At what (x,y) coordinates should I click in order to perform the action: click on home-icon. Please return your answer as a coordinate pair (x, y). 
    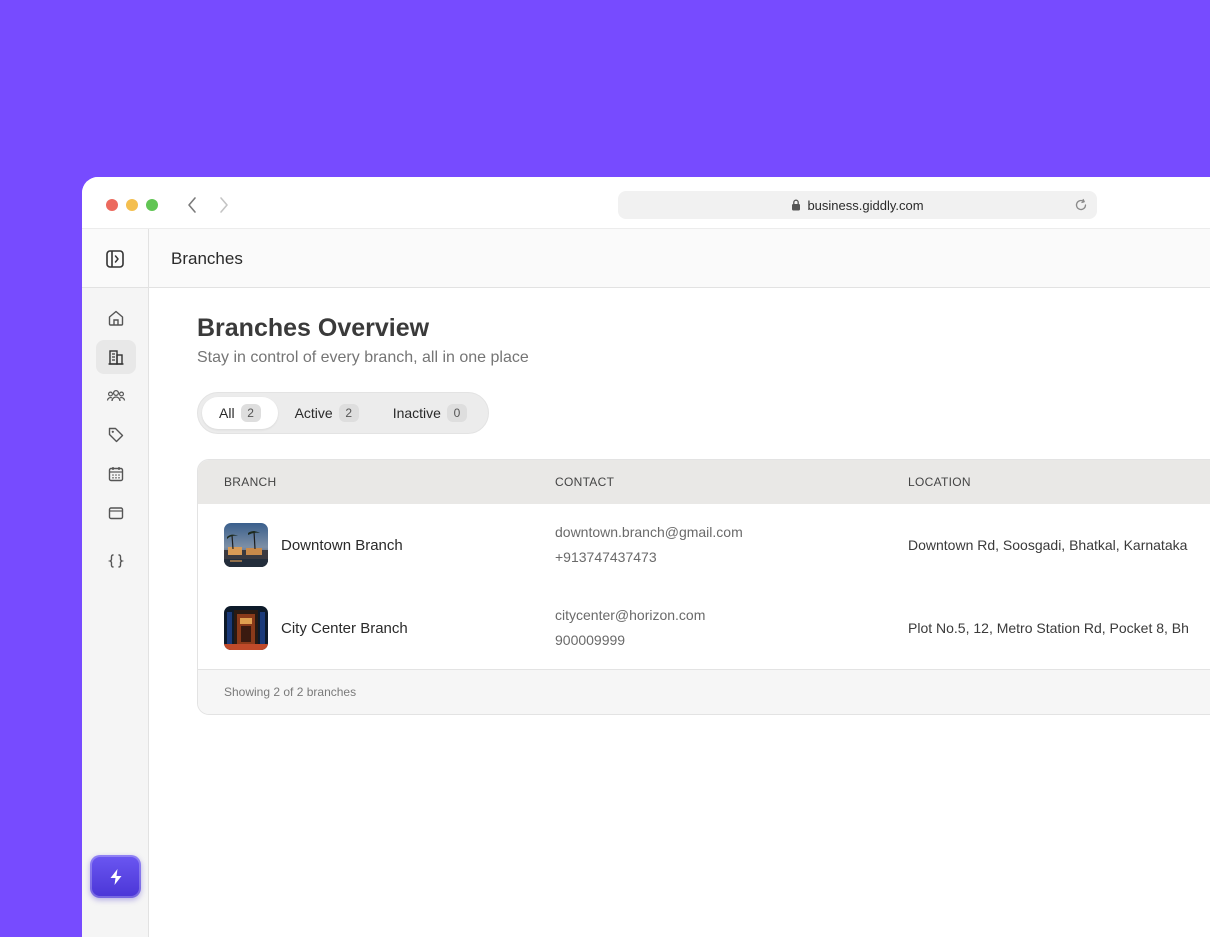
    Looking at the image, I should click on (116, 318).